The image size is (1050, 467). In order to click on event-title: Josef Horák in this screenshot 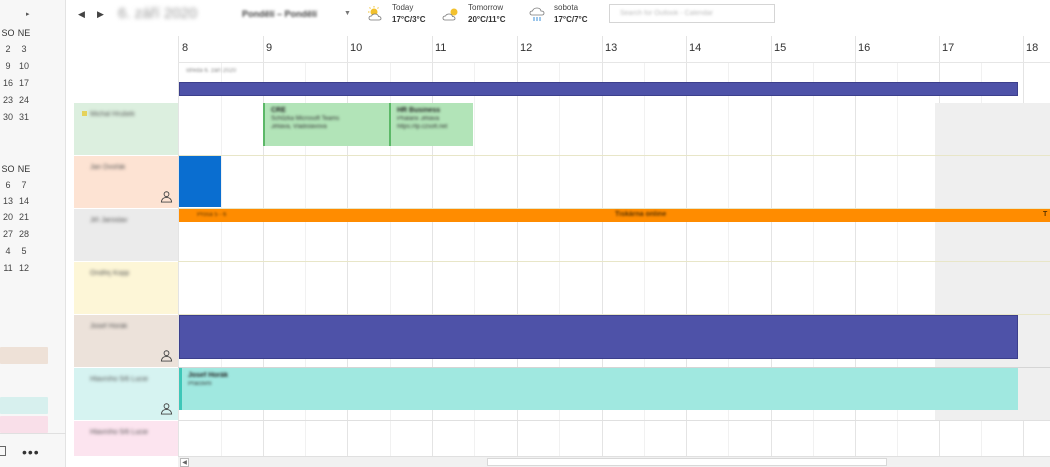, I will do `click(208, 375)`.